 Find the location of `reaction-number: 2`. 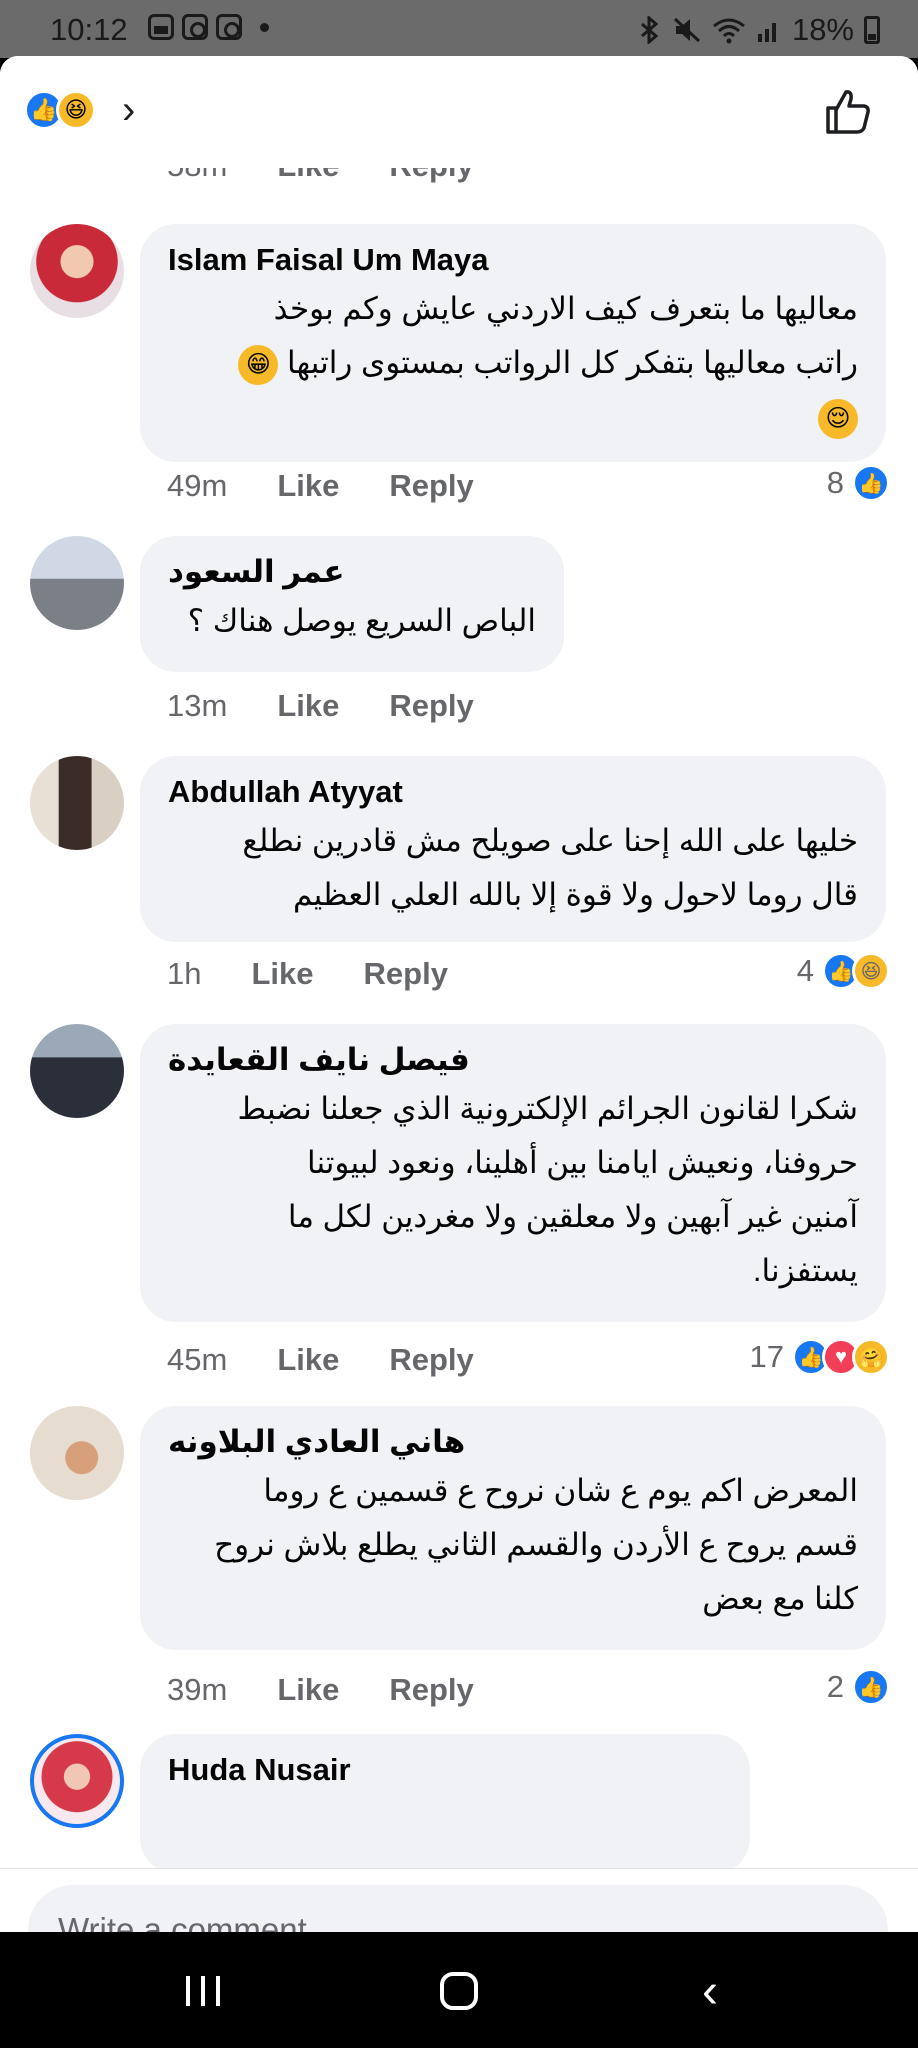

reaction-number: 2 is located at coordinates (835, 1686).